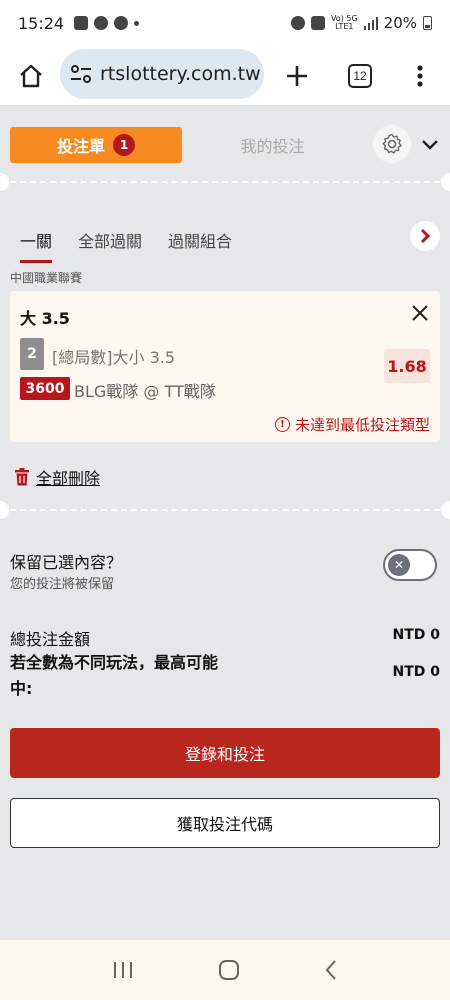 This screenshot has width=450, height=1000. What do you see at coordinates (114, 675) in the screenshot?
I see `potential-win-label: 若全數為不同玩法，最高可能中:` at bounding box center [114, 675].